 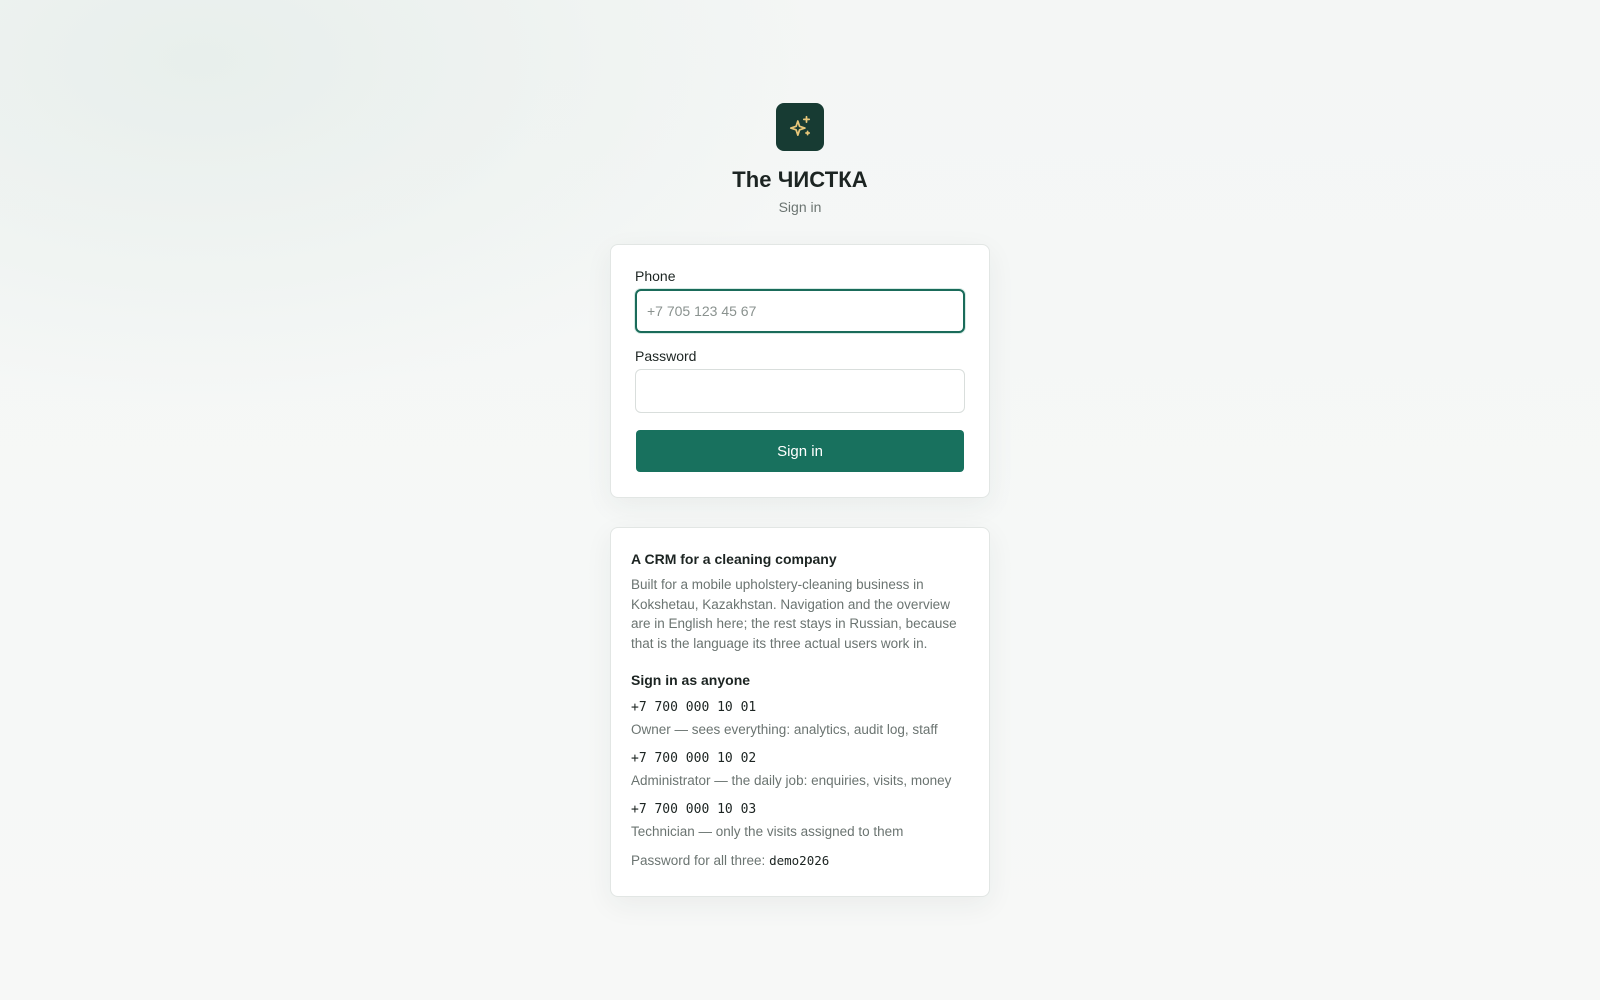 What do you see at coordinates (734, 559) in the screenshot?
I see `info-title: A CRM for a cleaning company` at bounding box center [734, 559].